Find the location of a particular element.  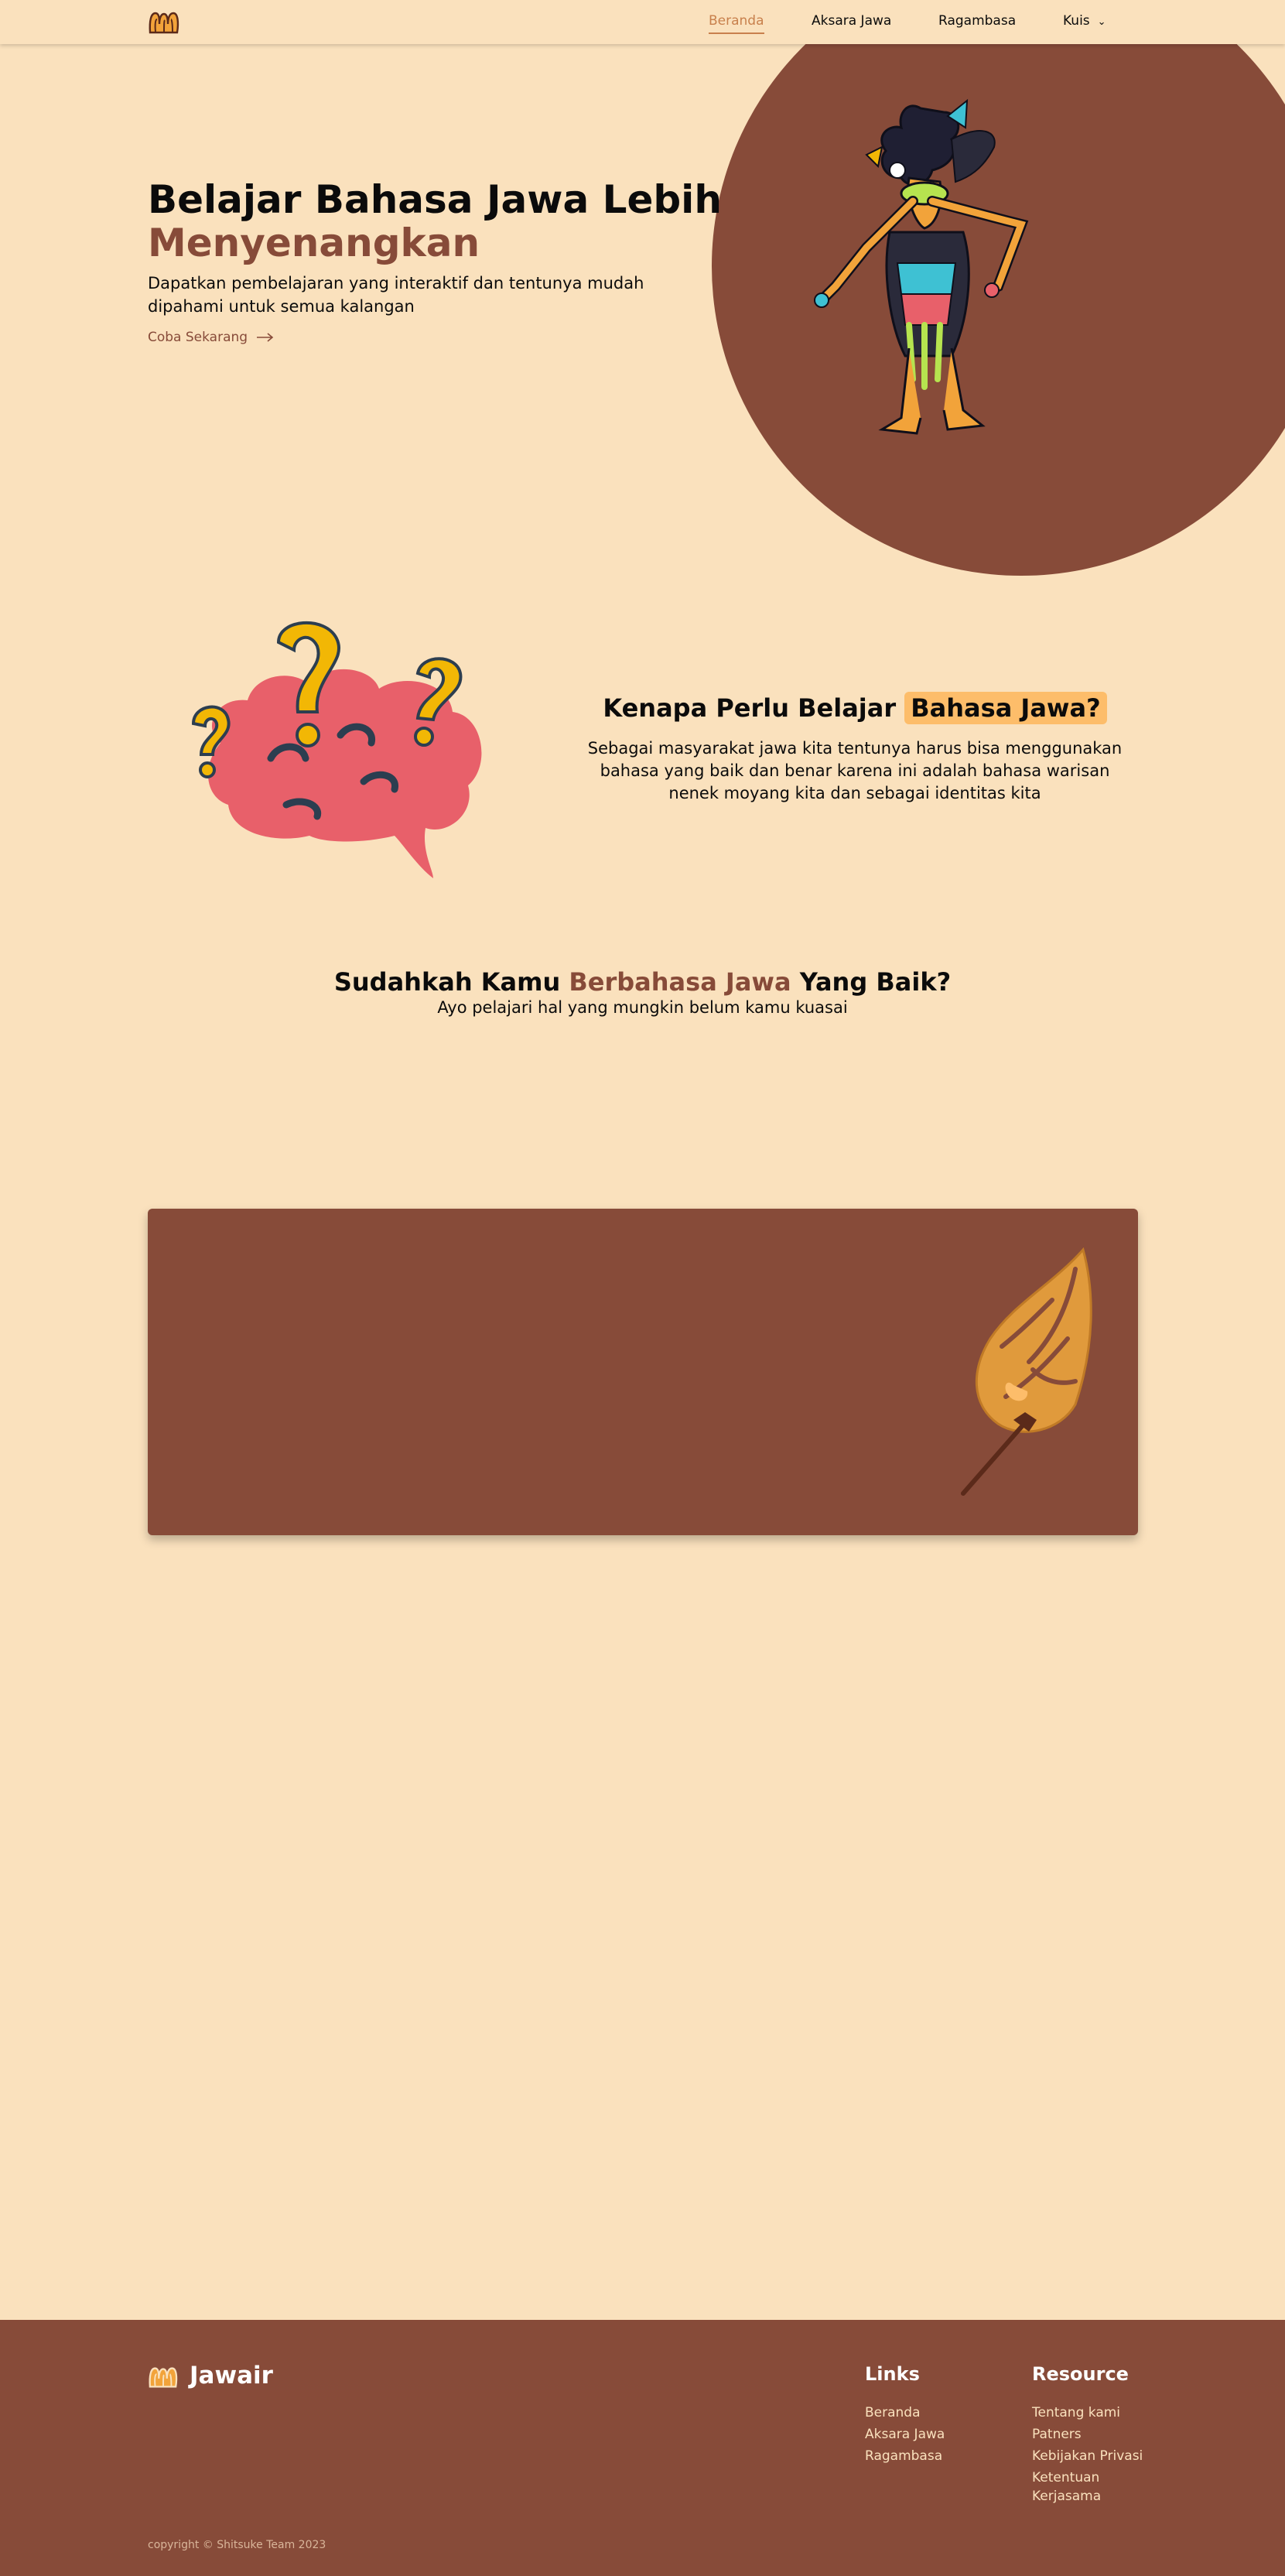

footer-link-kebijakan-privasi: Kebijakan Privasi is located at coordinates (1087, 2456).